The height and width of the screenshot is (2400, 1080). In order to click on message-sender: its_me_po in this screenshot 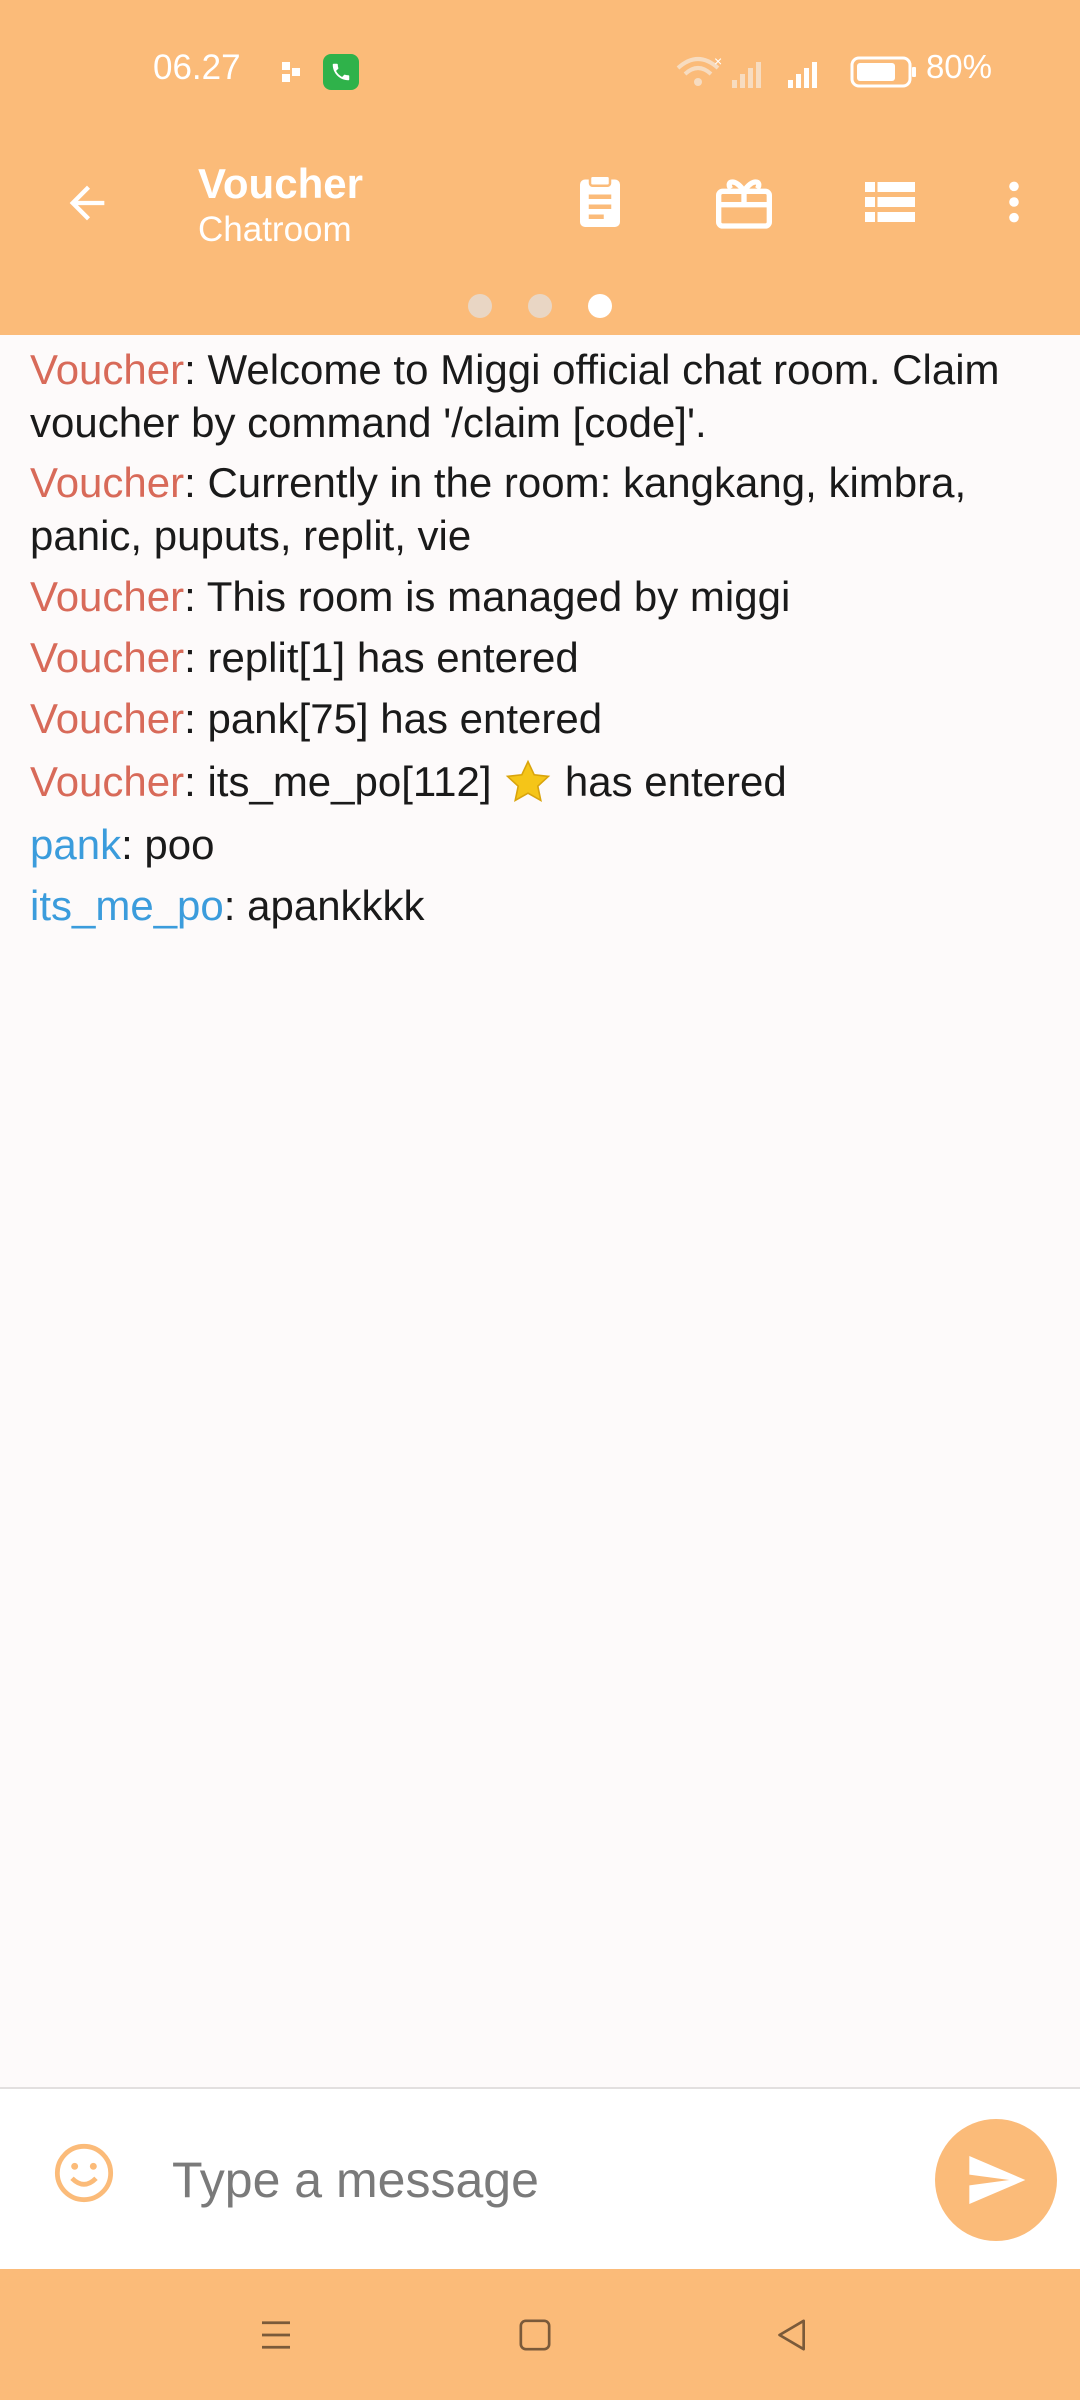, I will do `click(127, 905)`.